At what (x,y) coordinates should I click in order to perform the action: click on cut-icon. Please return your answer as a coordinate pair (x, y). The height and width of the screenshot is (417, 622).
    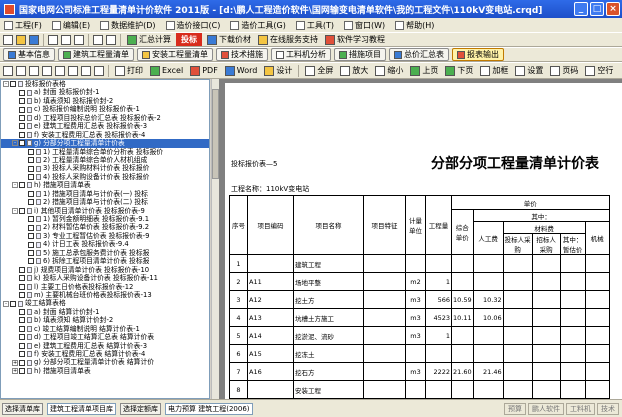
    Looking at the image, I should click on (53, 39).